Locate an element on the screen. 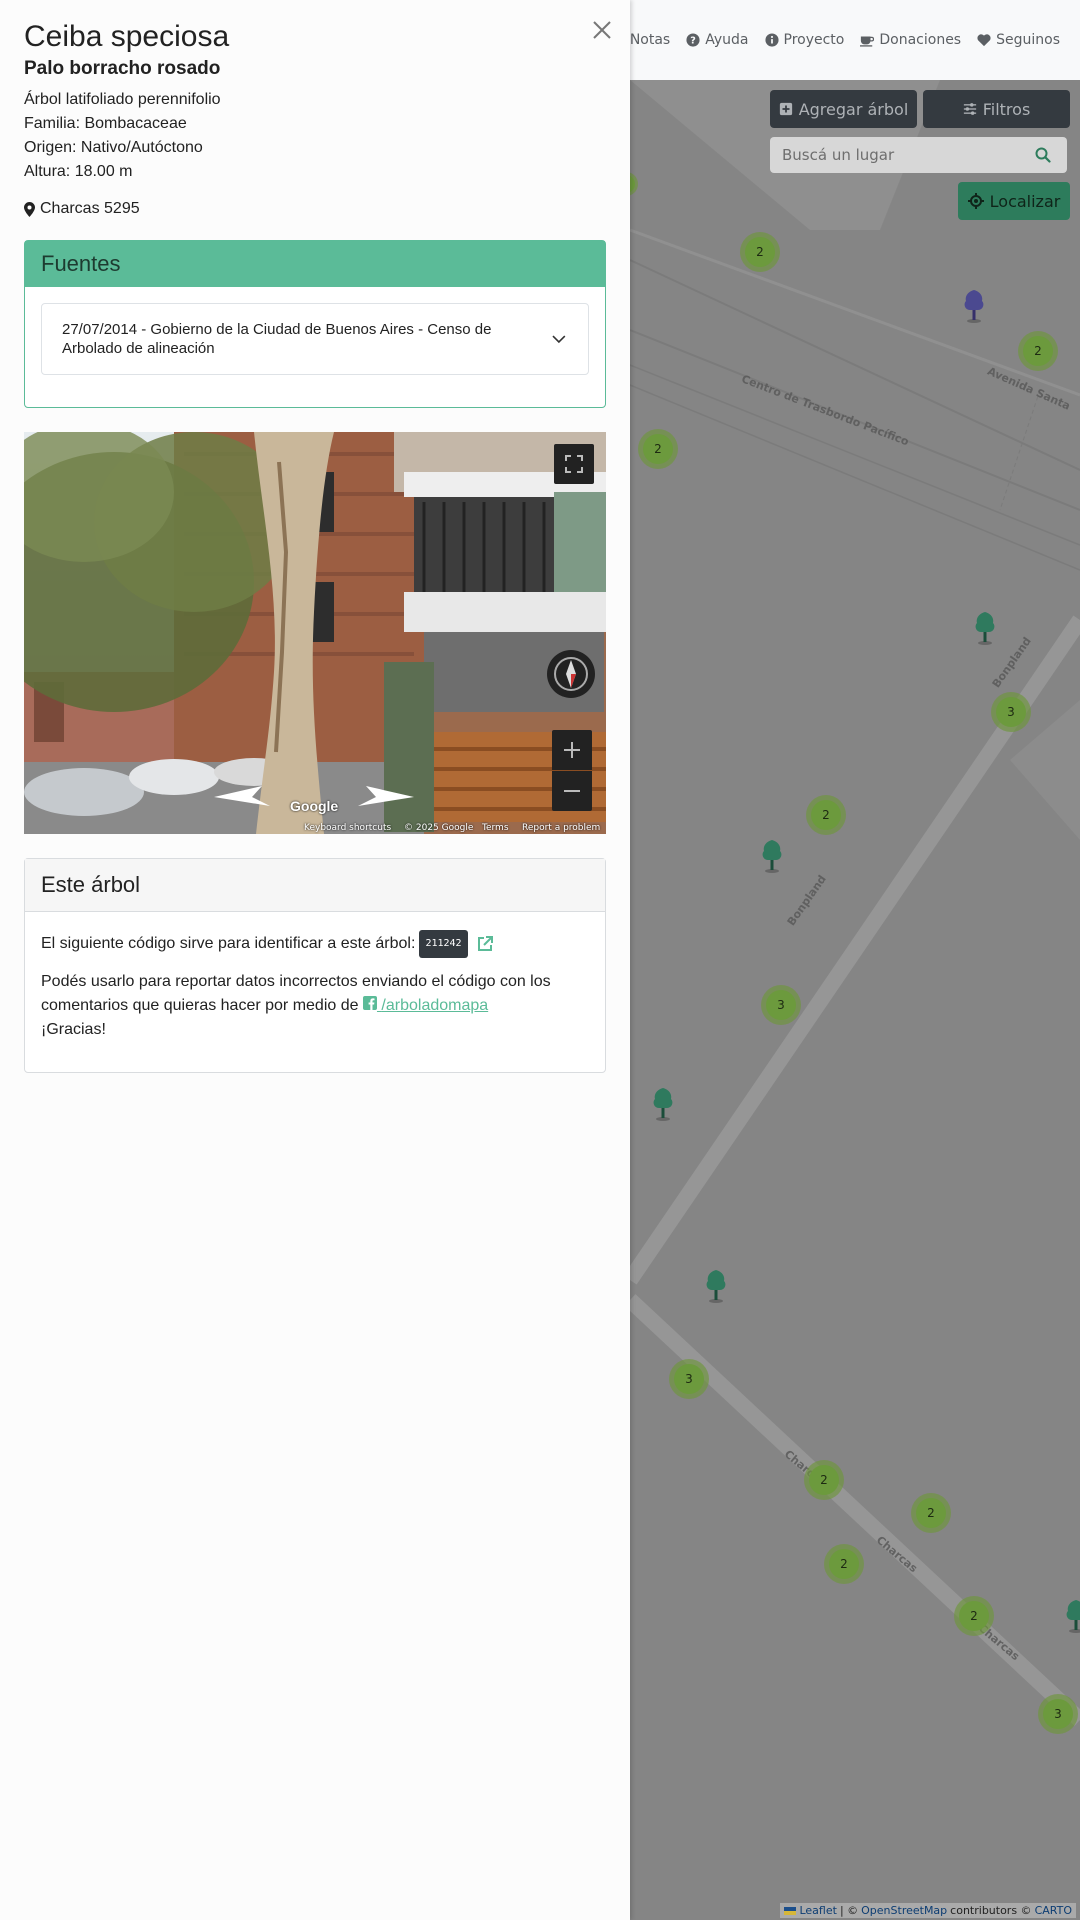 The height and width of the screenshot is (1920, 1080). nav-seguinos: Seguinos is located at coordinates (1018, 40).